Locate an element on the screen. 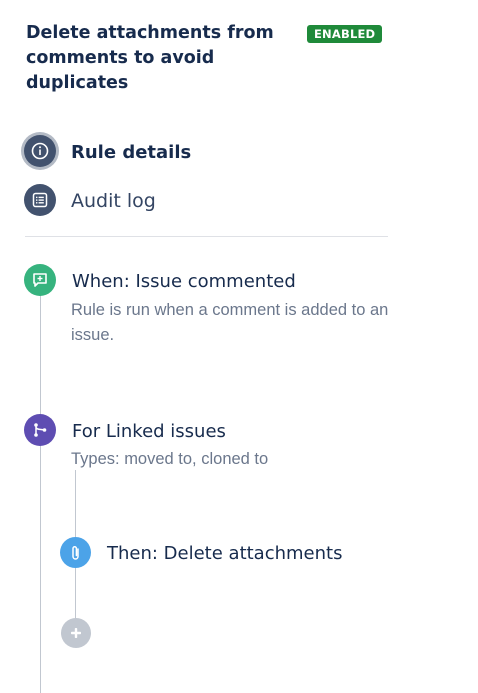 The image size is (478, 693). nav-audit-log-label: Audit log is located at coordinates (113, 201).